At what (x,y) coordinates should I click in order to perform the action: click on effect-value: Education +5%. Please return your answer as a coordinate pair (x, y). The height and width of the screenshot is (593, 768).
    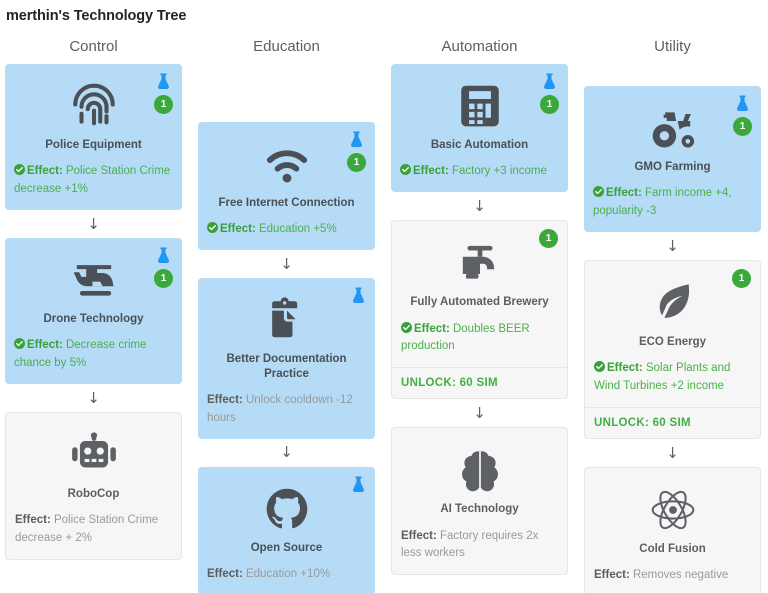
    Looking at the image, I should click on (297, 229).